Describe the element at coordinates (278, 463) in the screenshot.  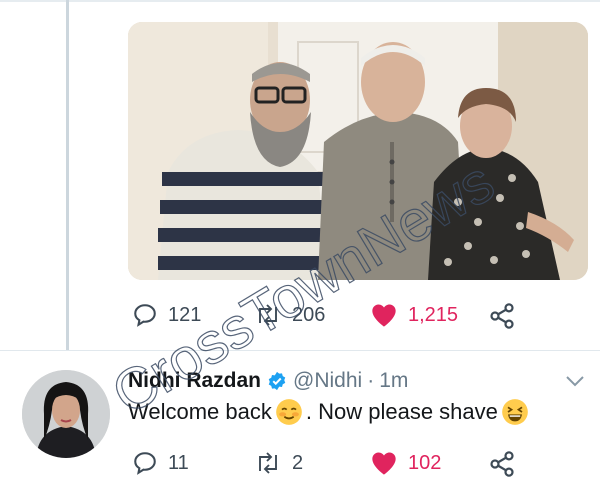
I see `reply-retweet-button: 2` at that location.